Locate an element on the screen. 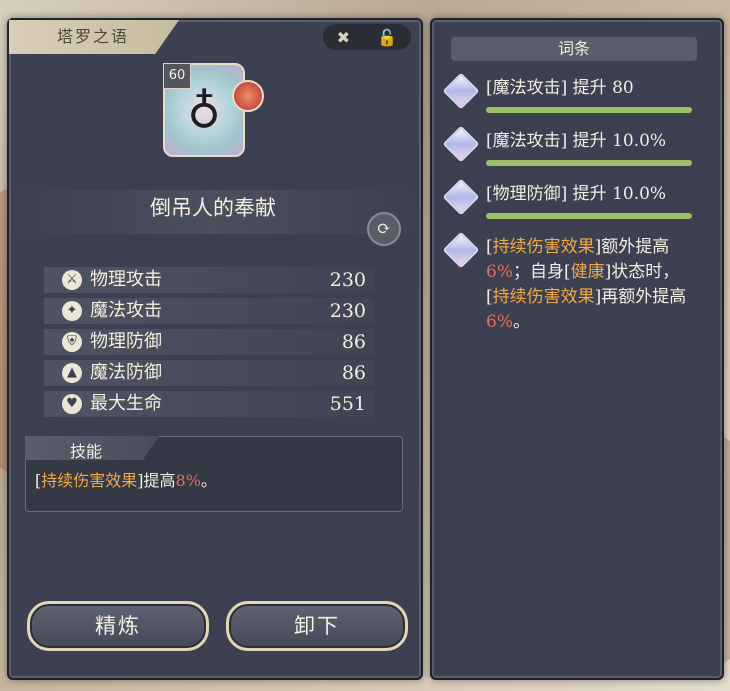 The width and height of the screenshot is (730, 691). stat-row: ⛨ 物理防御 86 is located at coordinates (209, 342).